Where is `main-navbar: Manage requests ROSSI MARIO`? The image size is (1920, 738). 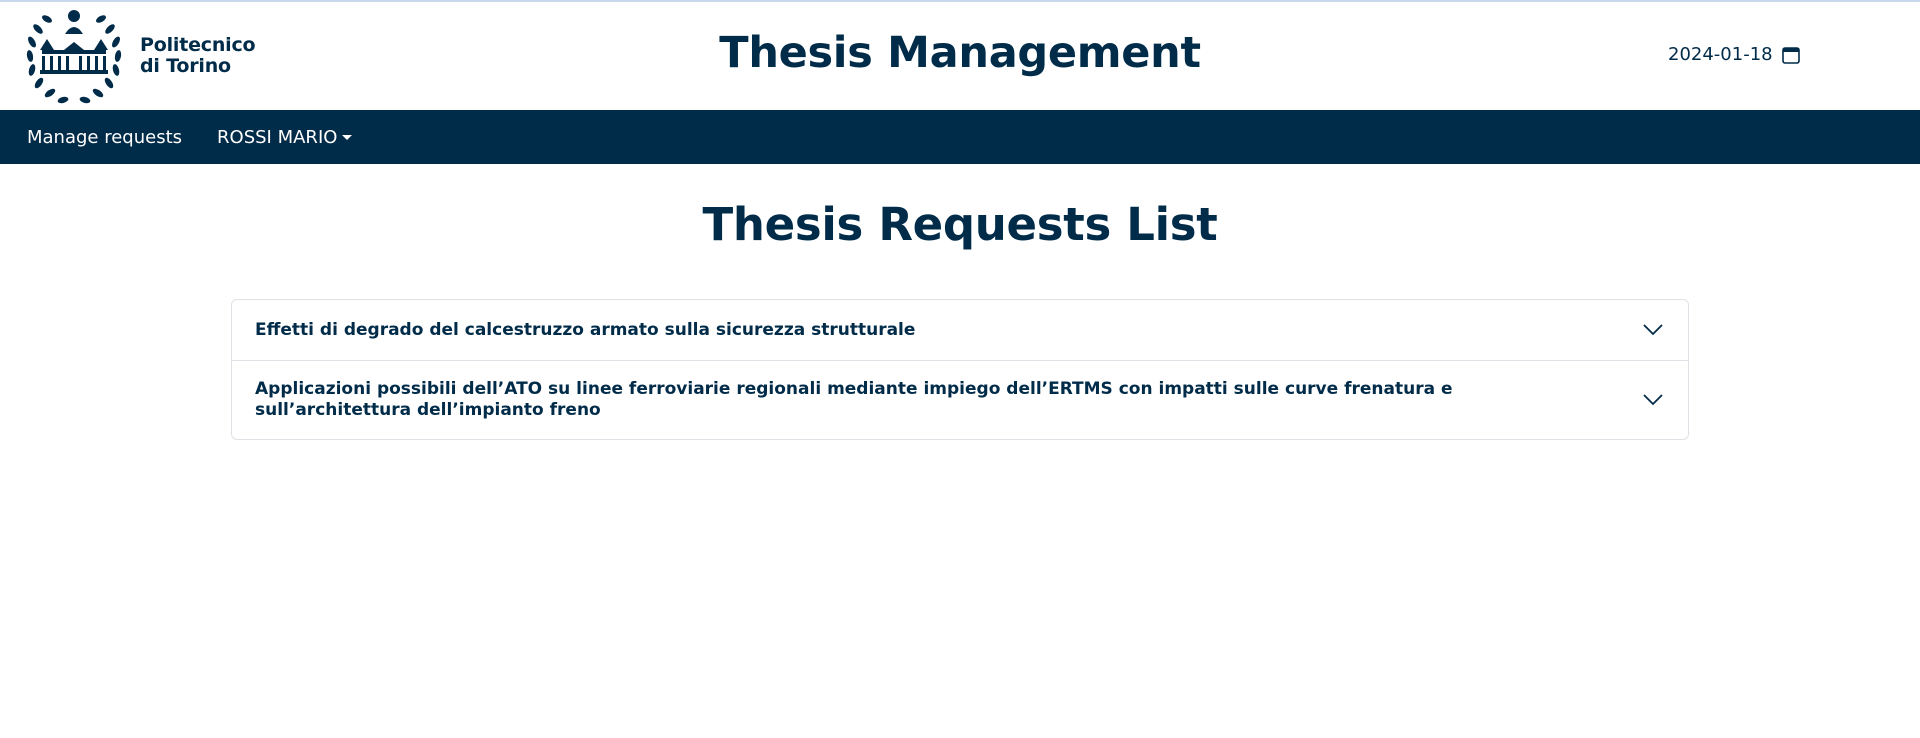
main-navbar: Manage requests ROSSI MARIO is located at coordinates (960, 137).